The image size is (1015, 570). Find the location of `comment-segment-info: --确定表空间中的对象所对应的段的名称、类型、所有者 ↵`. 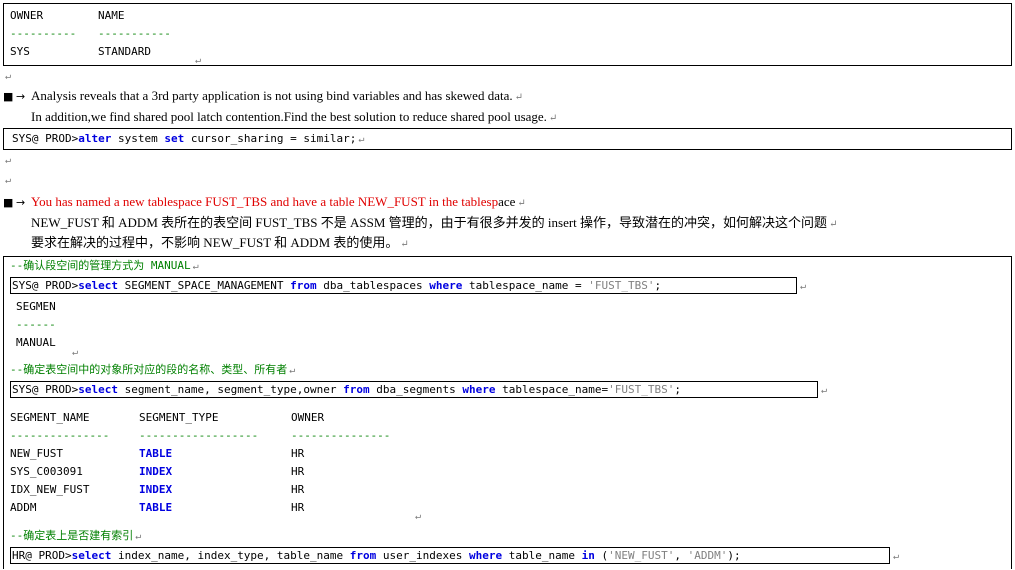

comment-segment-info: --确定表空间中的对象所对应的段的名称、类型、所有者 ↵ is located at coordinates (153, 369).